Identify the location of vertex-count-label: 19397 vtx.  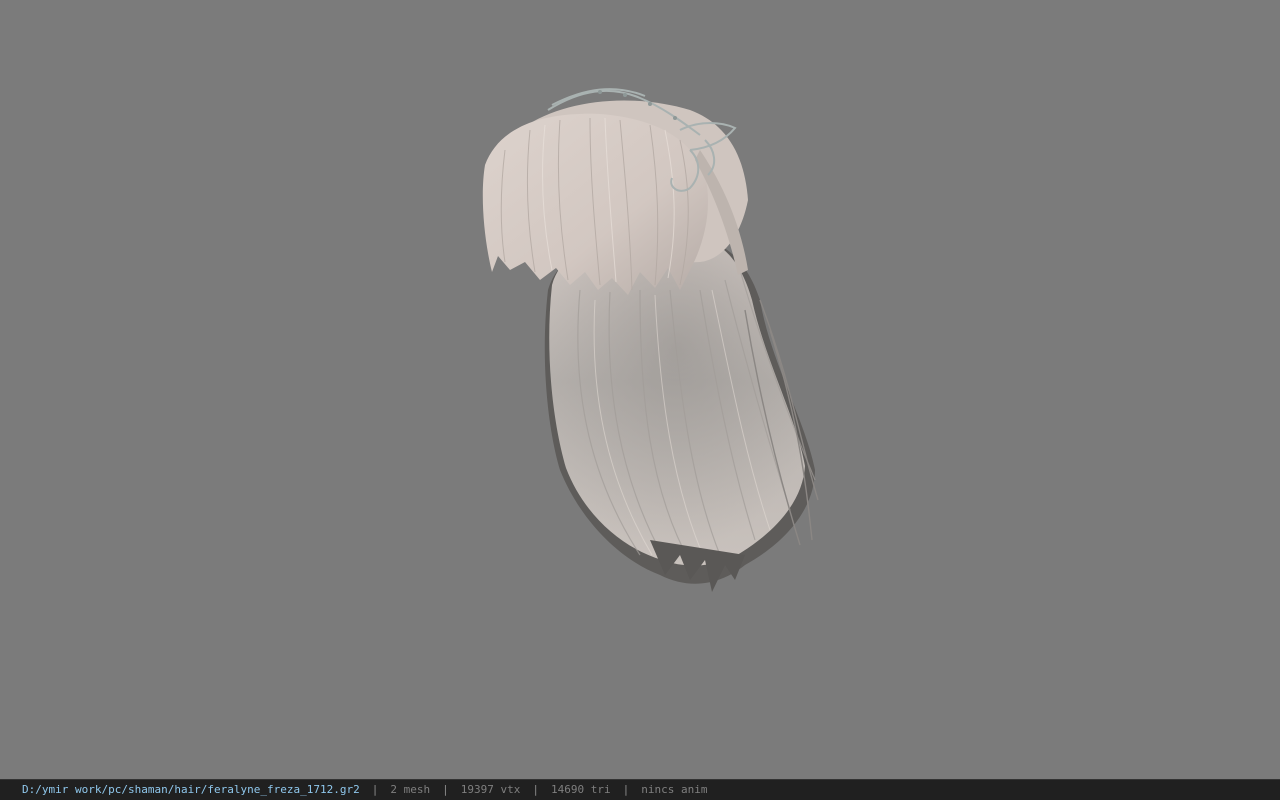
(490, 789).